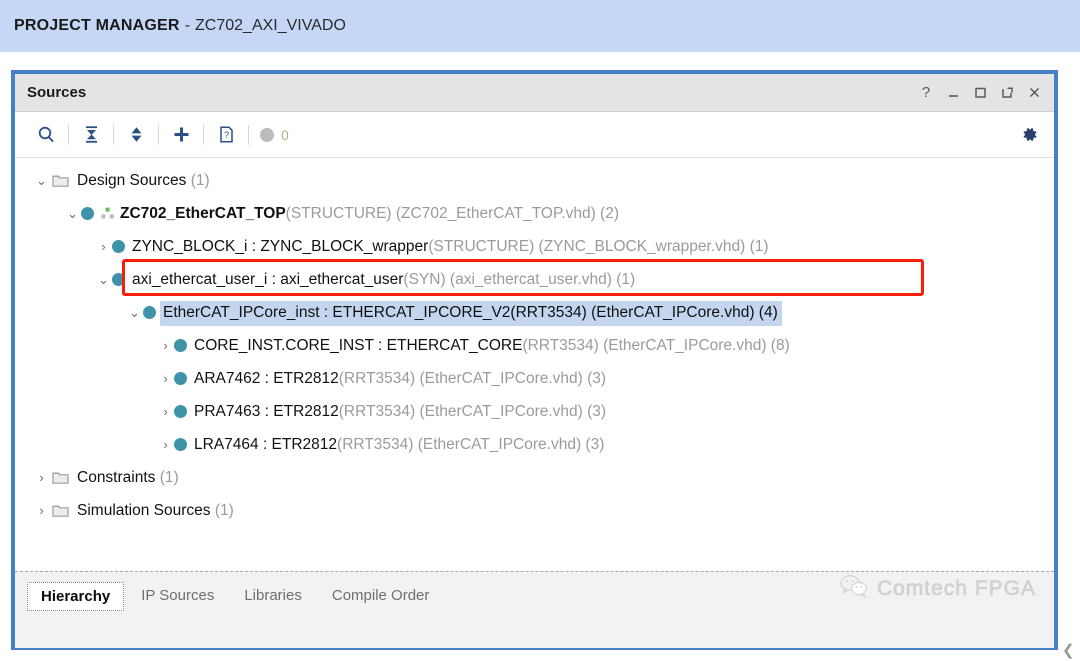 The height and width of the screenshot is (661, 1080). What do you see at coordinates (534, 510) in the screenshot?
I see `tree-row: › Simulation Sources (1)` at bounding box center [534, 510].